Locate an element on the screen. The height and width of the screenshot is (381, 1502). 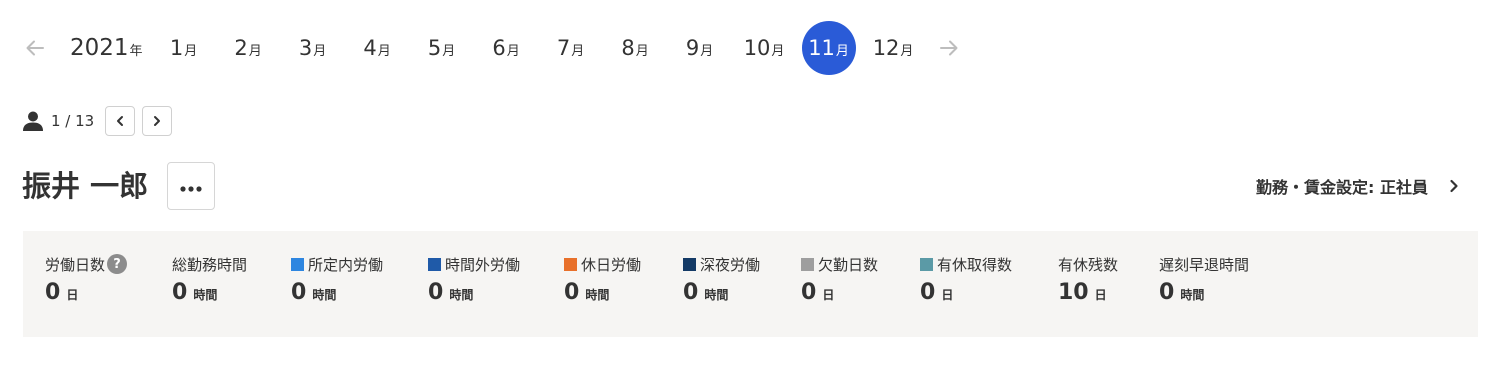
month-label: 11 月 is located at coordinates (828, 48).